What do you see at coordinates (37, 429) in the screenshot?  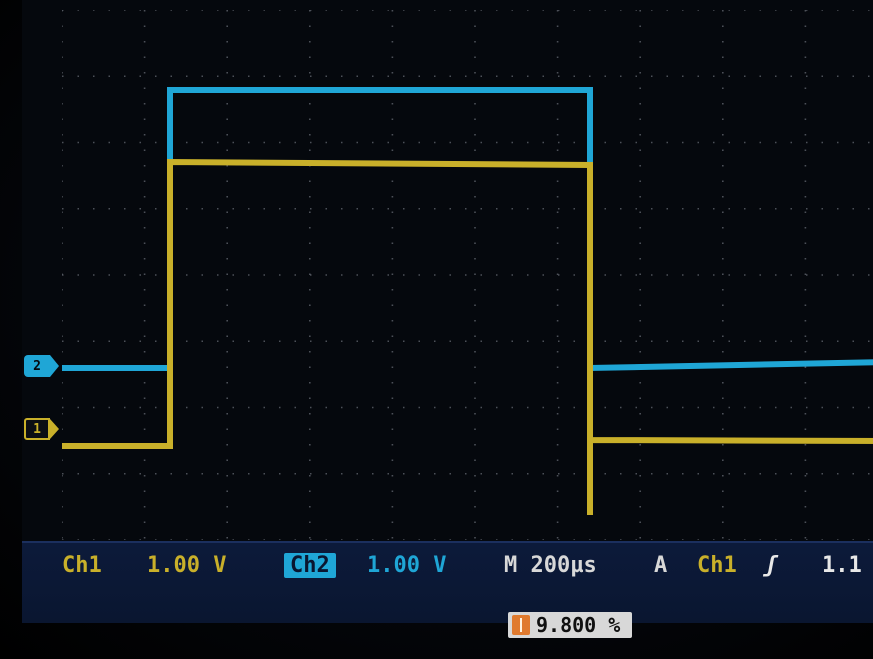 I see `ch1-marker-label: 1` at bounding box center [37, 429].